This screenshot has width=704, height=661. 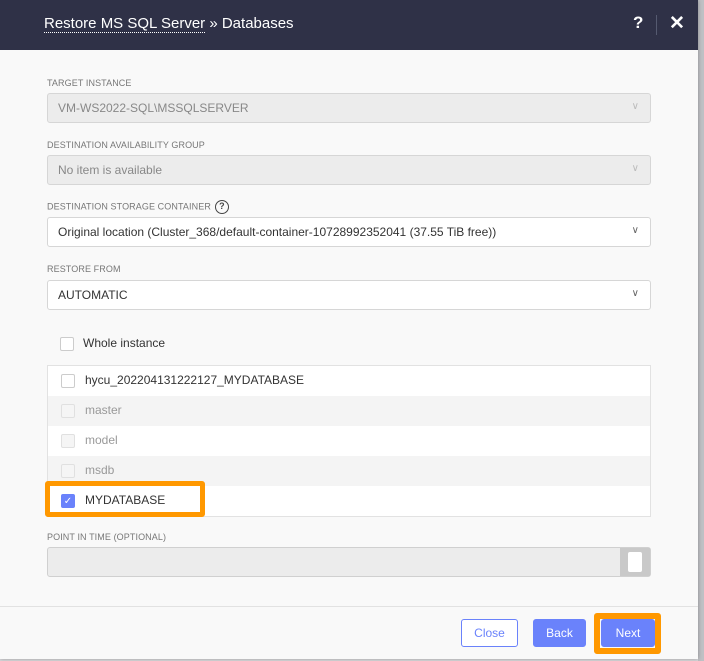 I want to click on close-icon: ✕, so click(x=677, y=23).